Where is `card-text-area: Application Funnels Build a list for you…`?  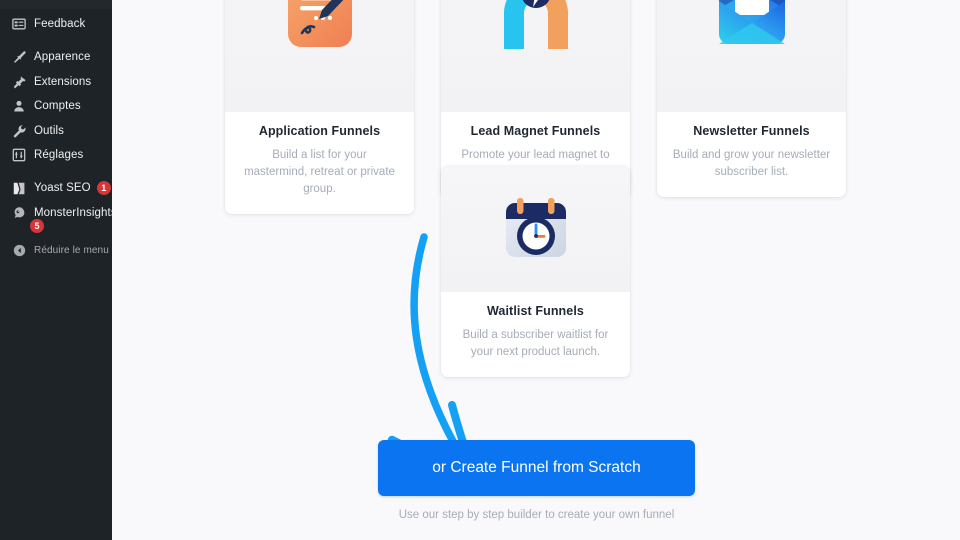 card-text-area: Application Funnels Build a list for you… is located at coordinates (319, 163).